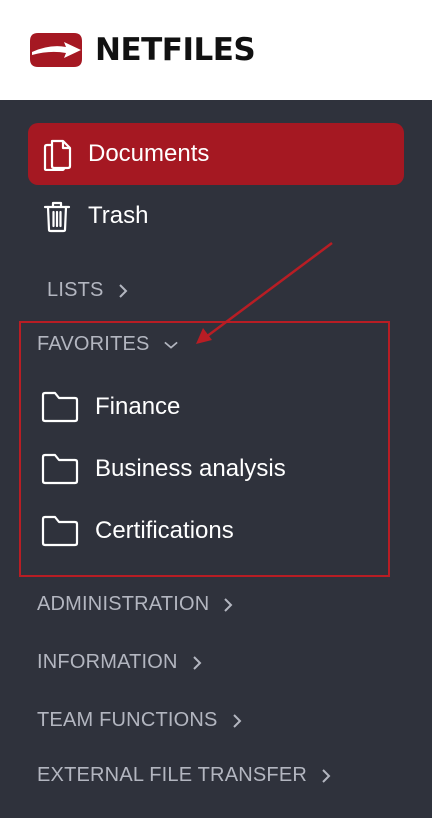  Describe the element at coordinates (118, 215) in the screenshot. I see `nav-trash-label: Trash` at that location.